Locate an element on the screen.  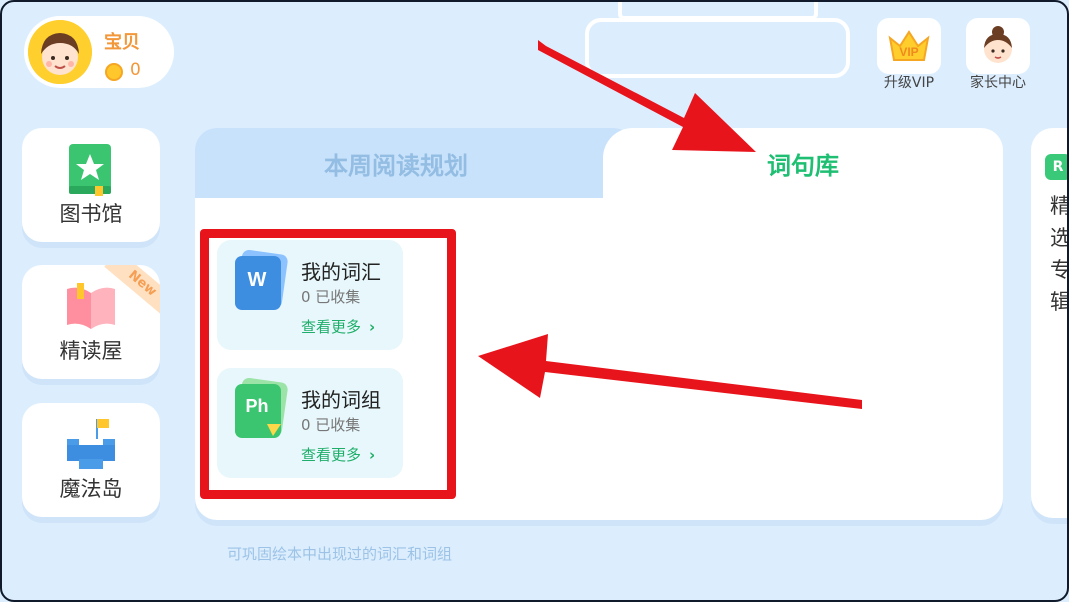
child-avatar-icon is located at coordinates (60, 52).